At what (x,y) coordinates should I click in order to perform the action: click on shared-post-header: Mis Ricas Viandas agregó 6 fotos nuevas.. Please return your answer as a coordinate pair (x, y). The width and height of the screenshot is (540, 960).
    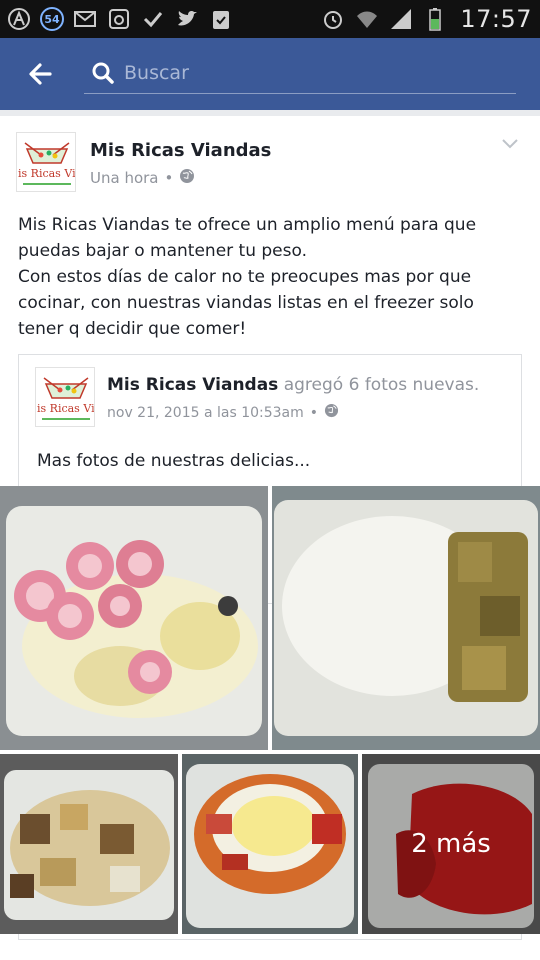
    Looking at the image, I should click on (293, 385).